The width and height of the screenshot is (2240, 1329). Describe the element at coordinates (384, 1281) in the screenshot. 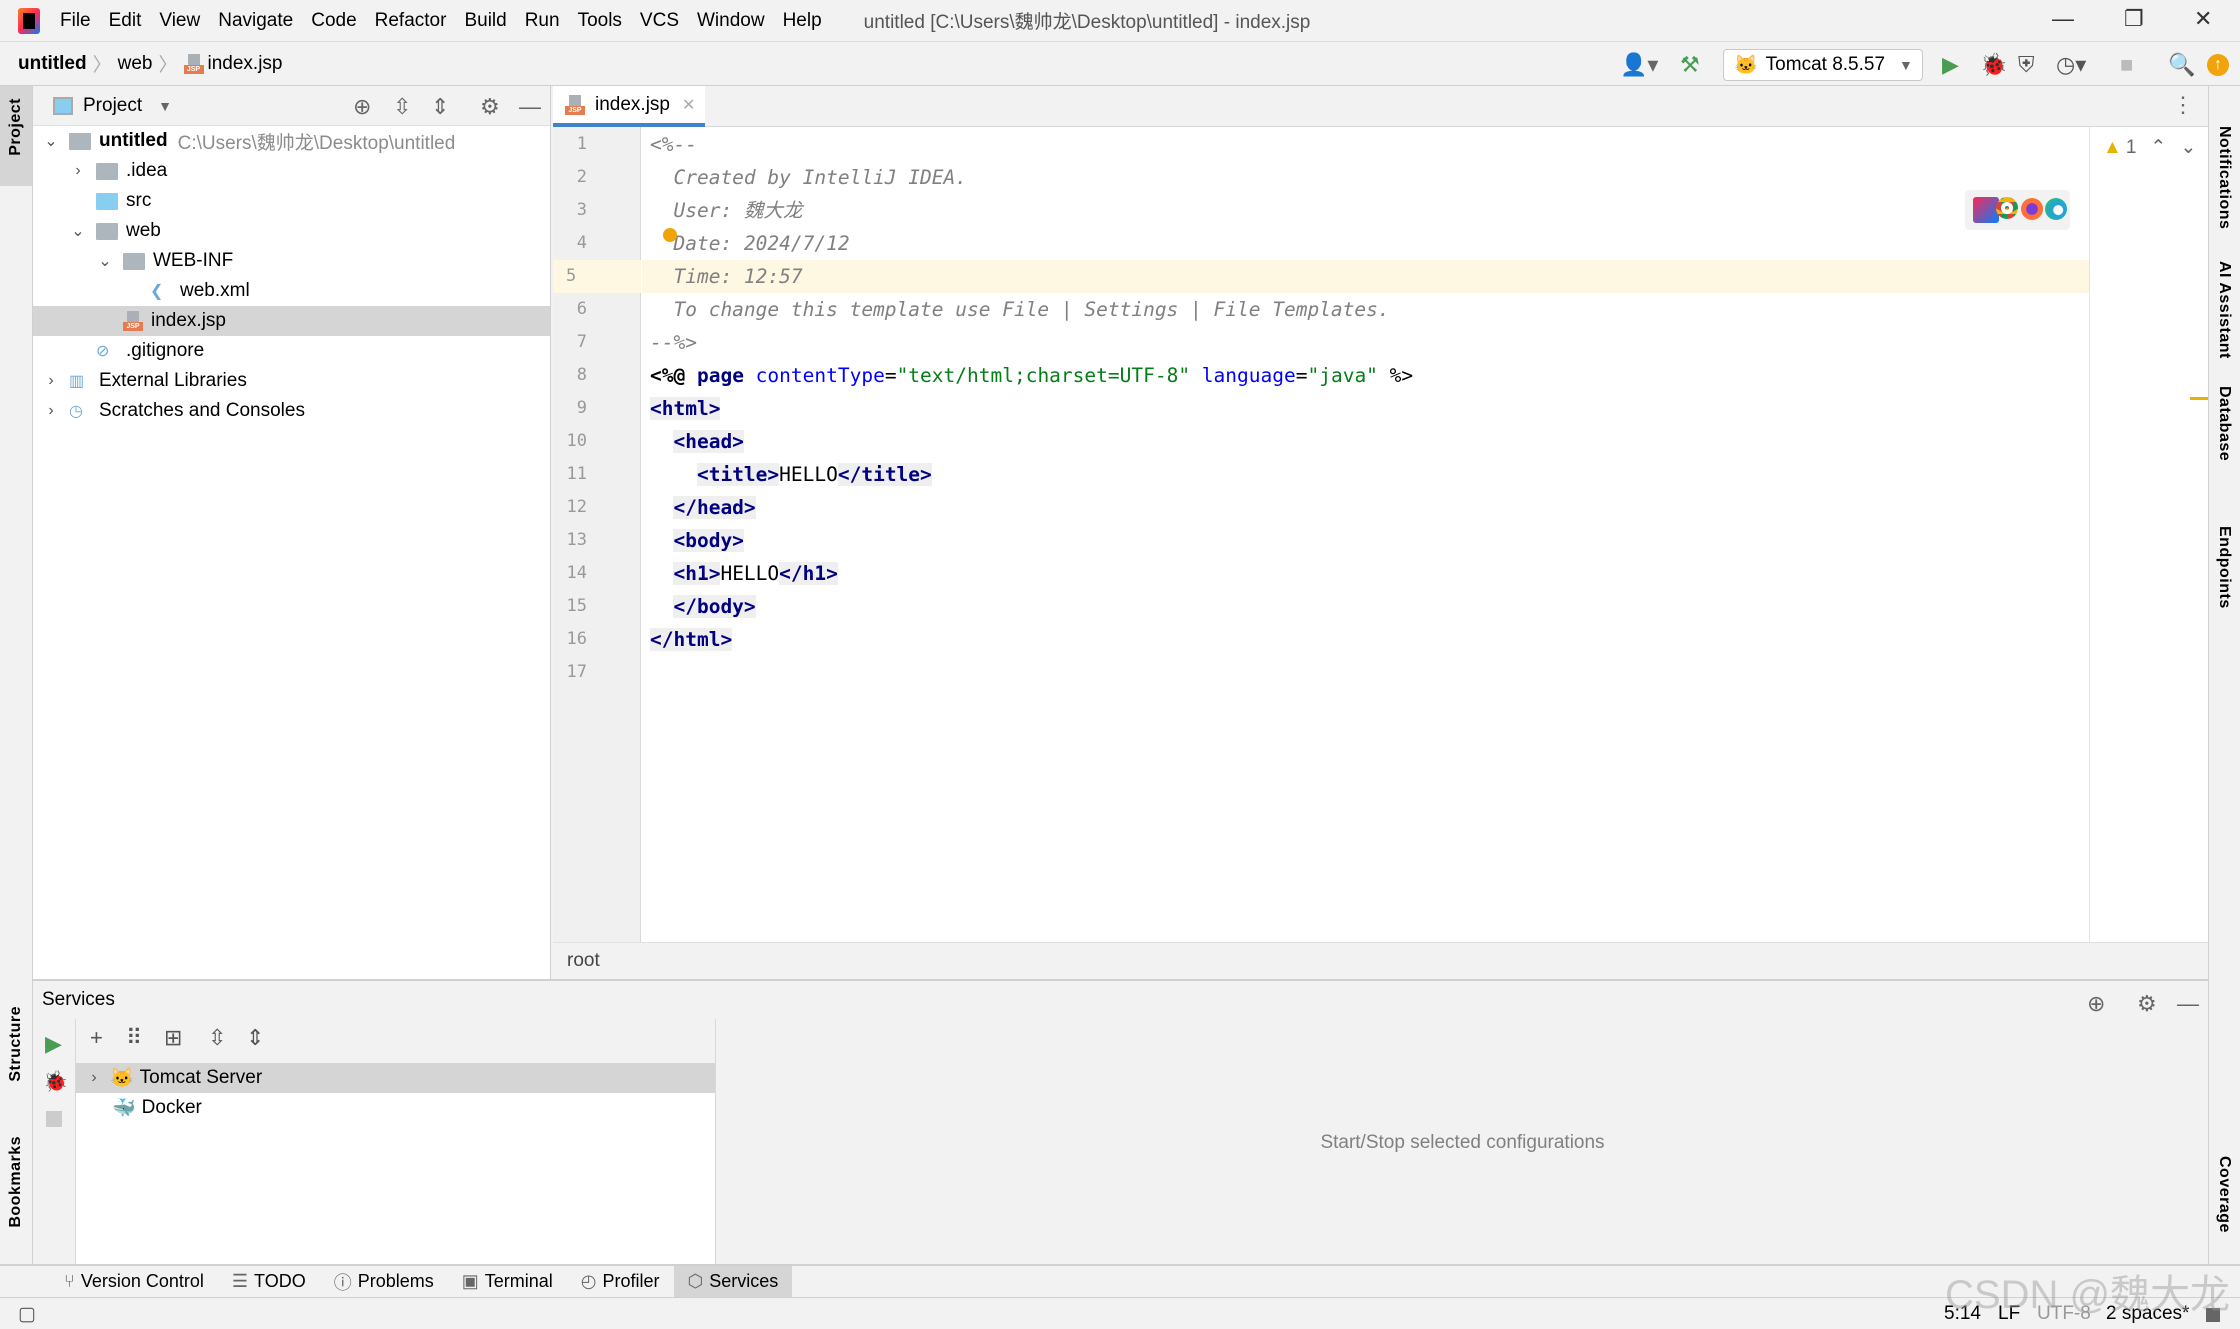

I see `tool-tab-problems: ⓘ Problems` at that location.